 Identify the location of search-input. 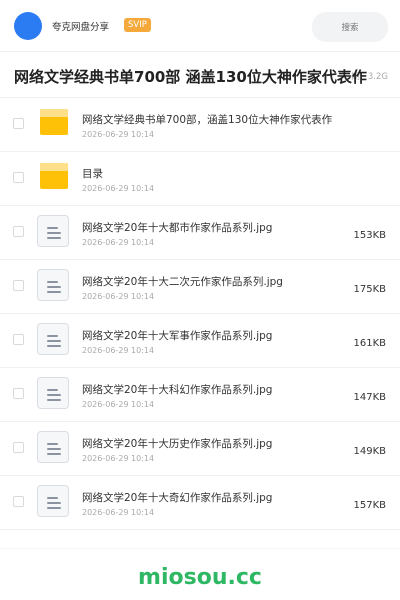
(350, 27).